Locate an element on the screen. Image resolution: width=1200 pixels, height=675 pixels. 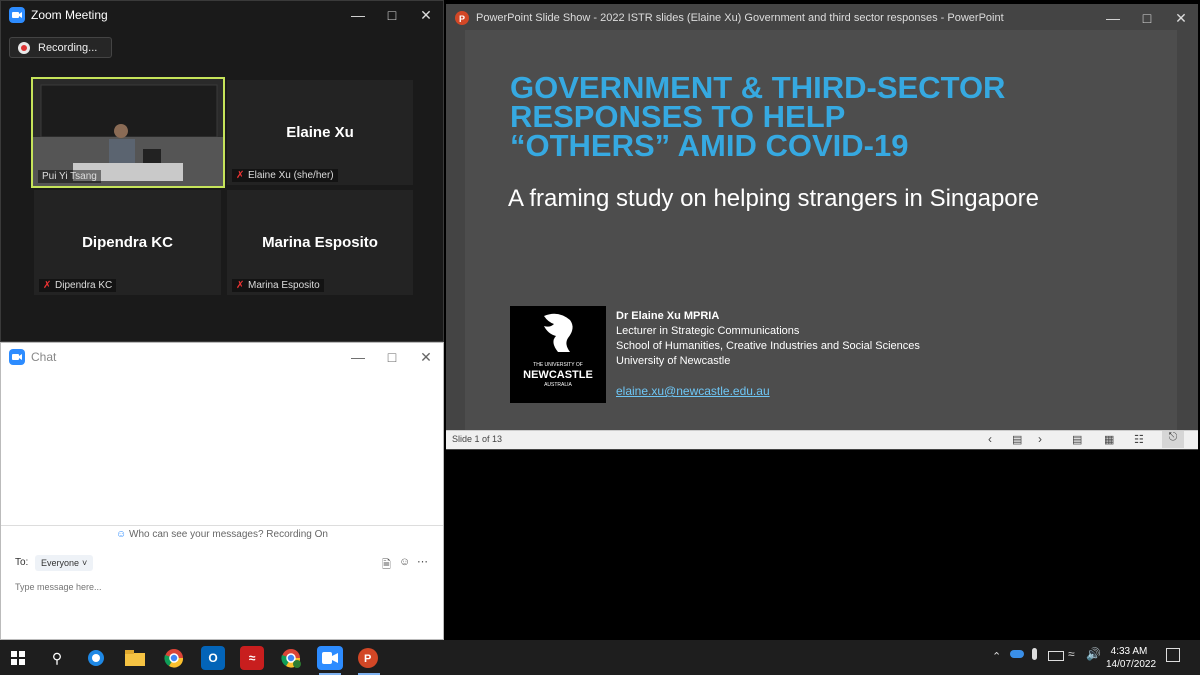
participant-name-label: ✗ Dipendra KC is located at coordinates (78, 285).